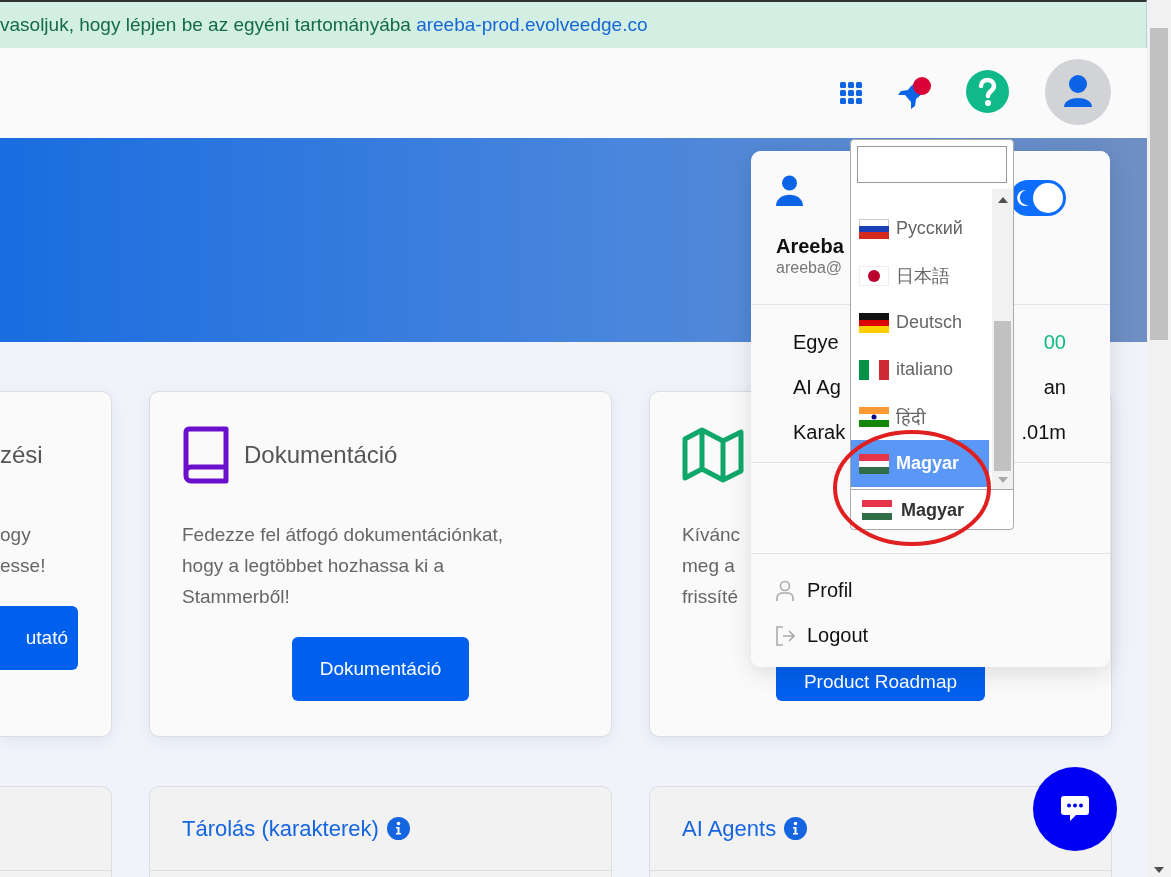 This screenshot has height=877, width=1171. What do you see at coordinates (15, 535) in the screenshot?
I see `card-description: ogy` at bounding box center [15, 535].